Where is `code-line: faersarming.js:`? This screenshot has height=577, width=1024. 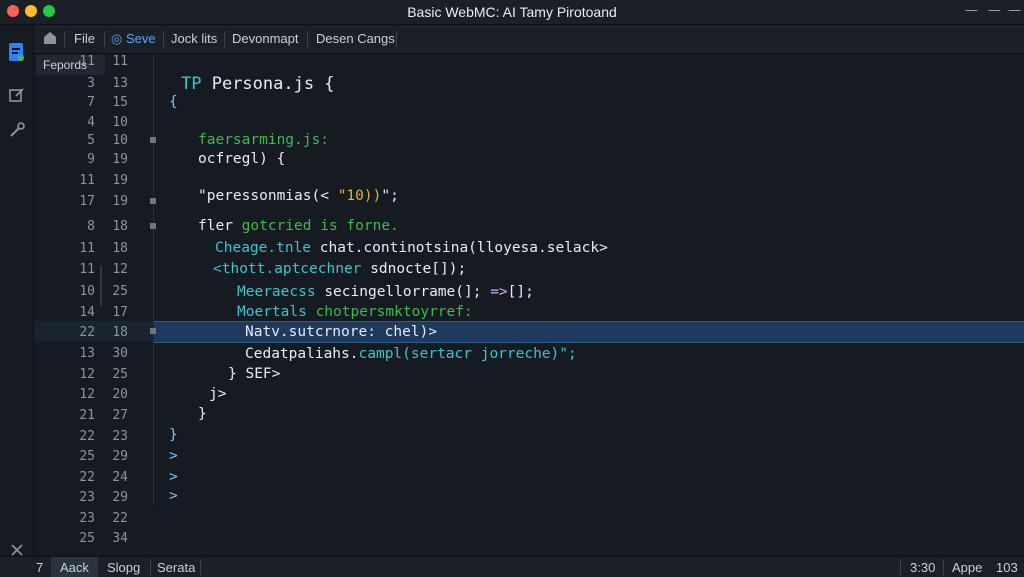 code-line: faersarming.js: is located at coordinates (263, 140).